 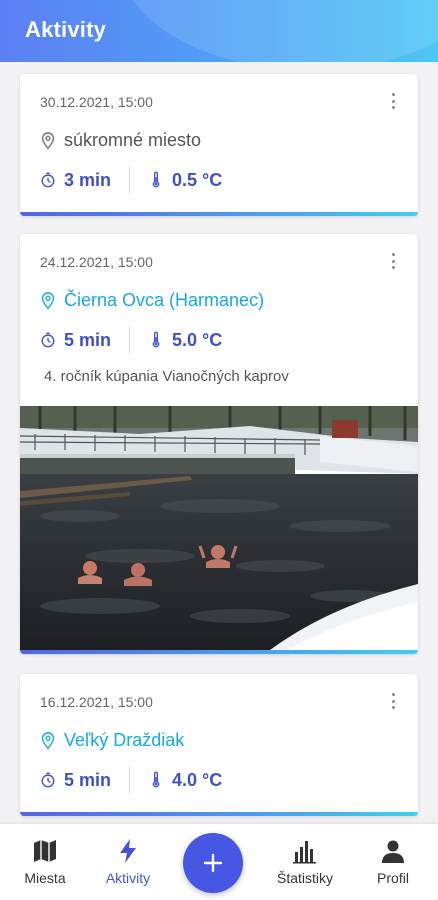 What do you see at coordinates (128, 878) in the screenshot?
I see `nav-activities-label: Aktivity` at bounding box center [128, 878].